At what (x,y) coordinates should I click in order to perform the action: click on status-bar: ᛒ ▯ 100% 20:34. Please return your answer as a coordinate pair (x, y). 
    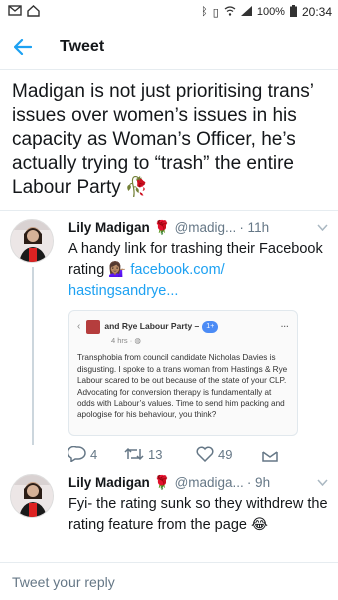
    Looking at the image, I should click on (169, 12).